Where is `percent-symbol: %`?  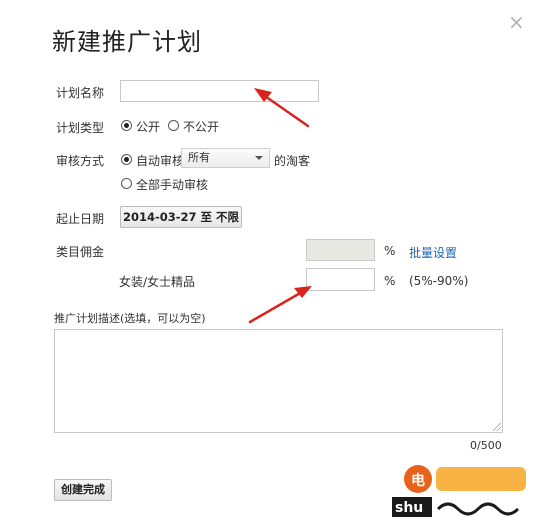 percent-symbol: % is located at coordinates (390, 251).